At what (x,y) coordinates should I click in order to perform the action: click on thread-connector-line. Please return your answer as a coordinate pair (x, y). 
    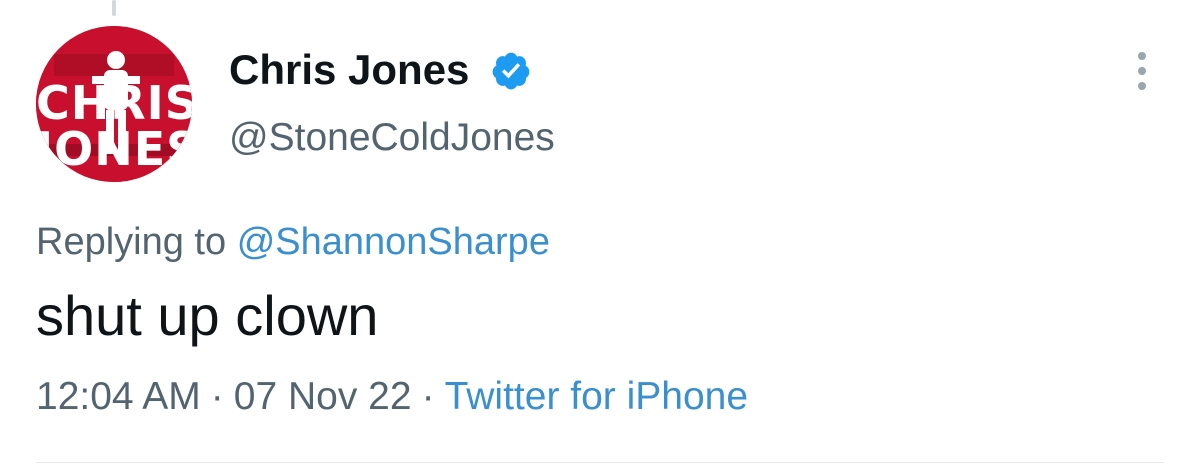
    Looking at the image, I should click on (114, 8).